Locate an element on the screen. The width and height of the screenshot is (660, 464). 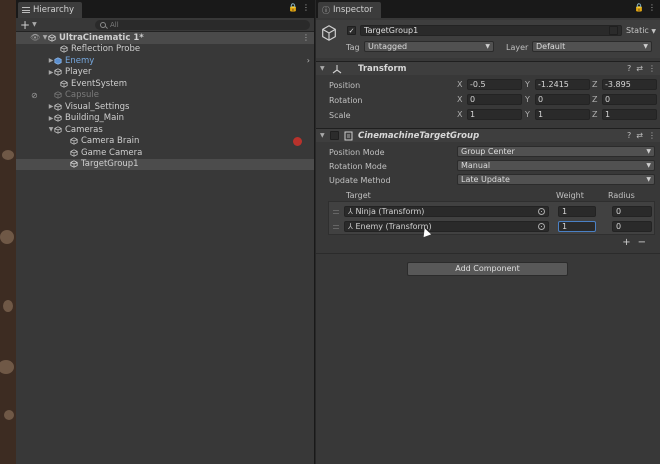
info-icon: ⓘ is located at coordinates (326, 10).